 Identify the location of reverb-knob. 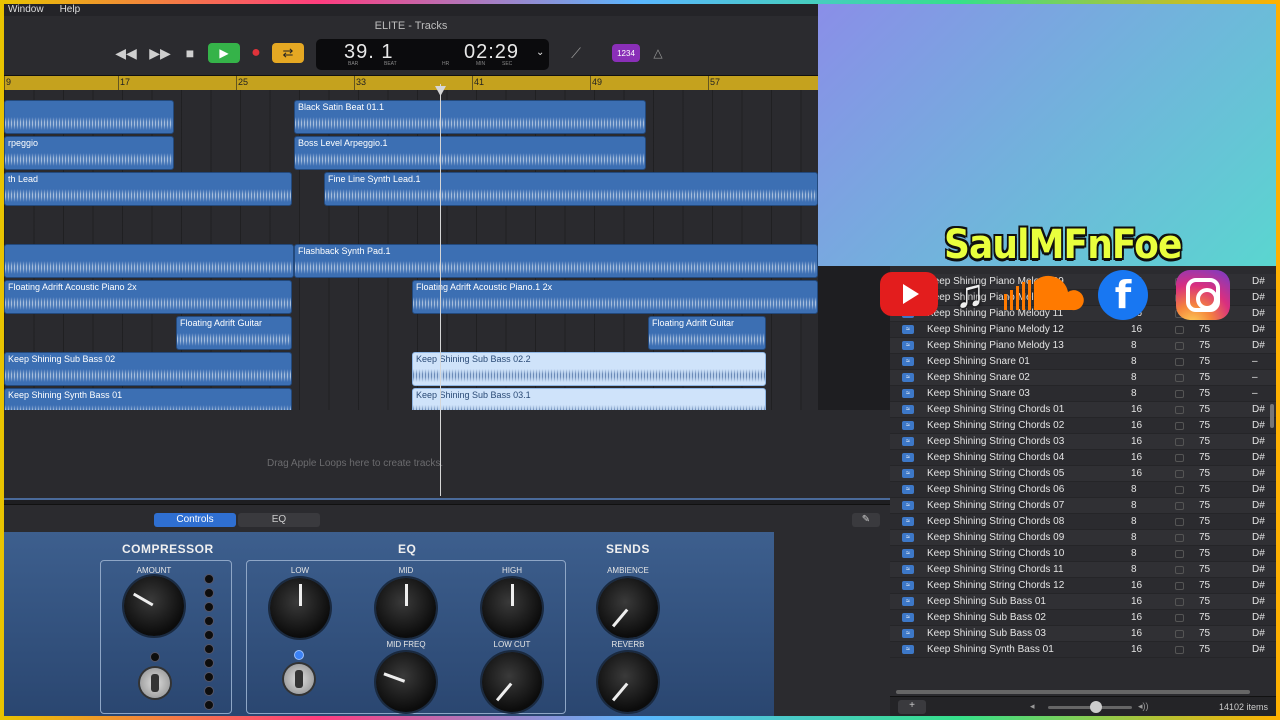
(628, 682).